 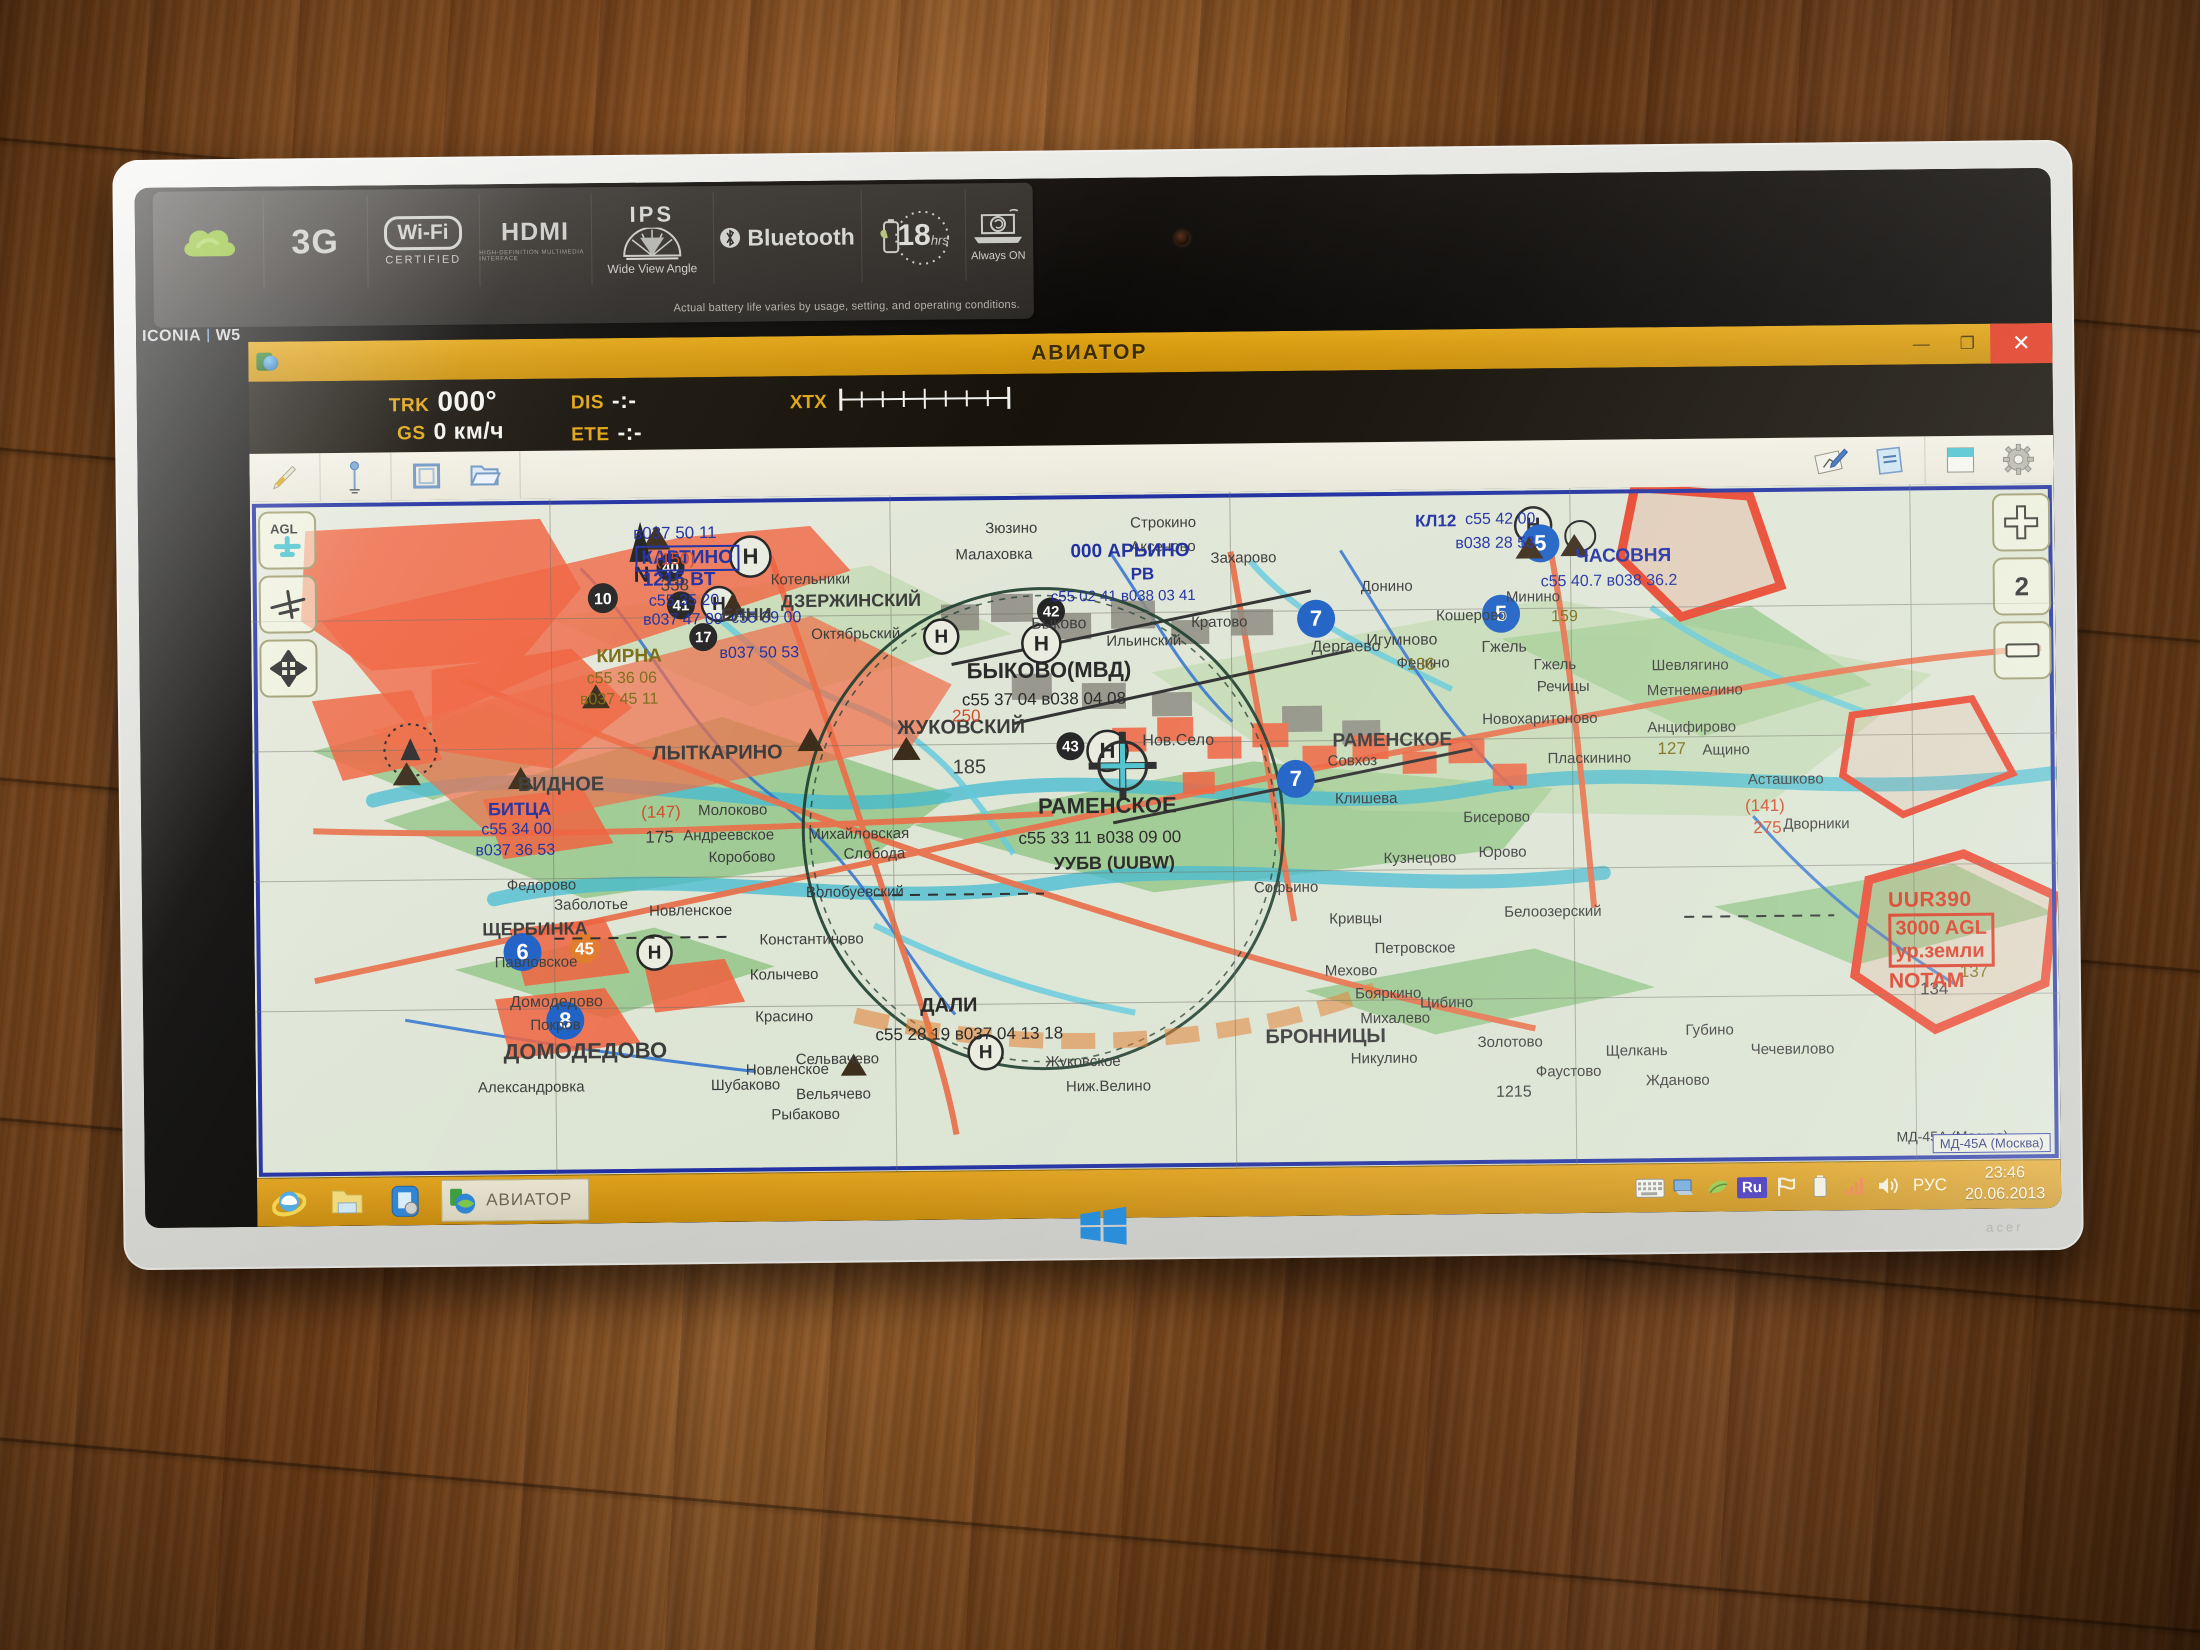 What do you see at coordinates (1709, 1030) in the screenshot?
I see `map-label: Губино` at bounding box center [1709, 1030].